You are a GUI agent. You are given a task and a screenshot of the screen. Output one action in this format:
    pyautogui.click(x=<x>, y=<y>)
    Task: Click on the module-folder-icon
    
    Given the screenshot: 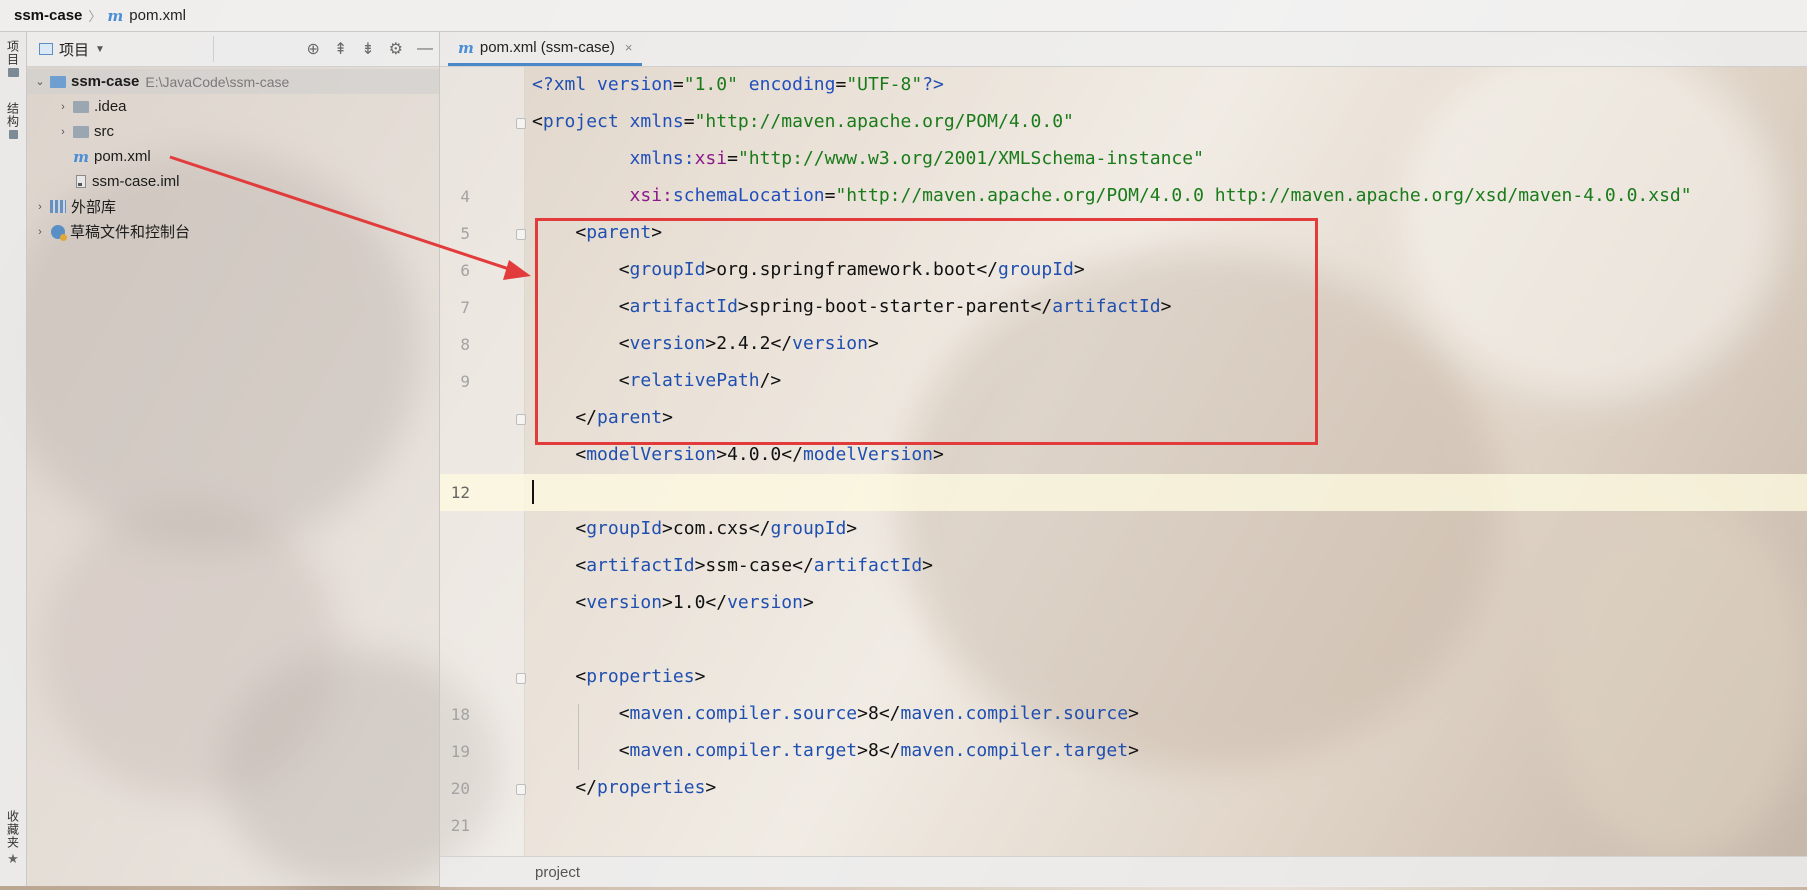 What is the action you would take?
    pyautogui.click(x=58, y=81)
    